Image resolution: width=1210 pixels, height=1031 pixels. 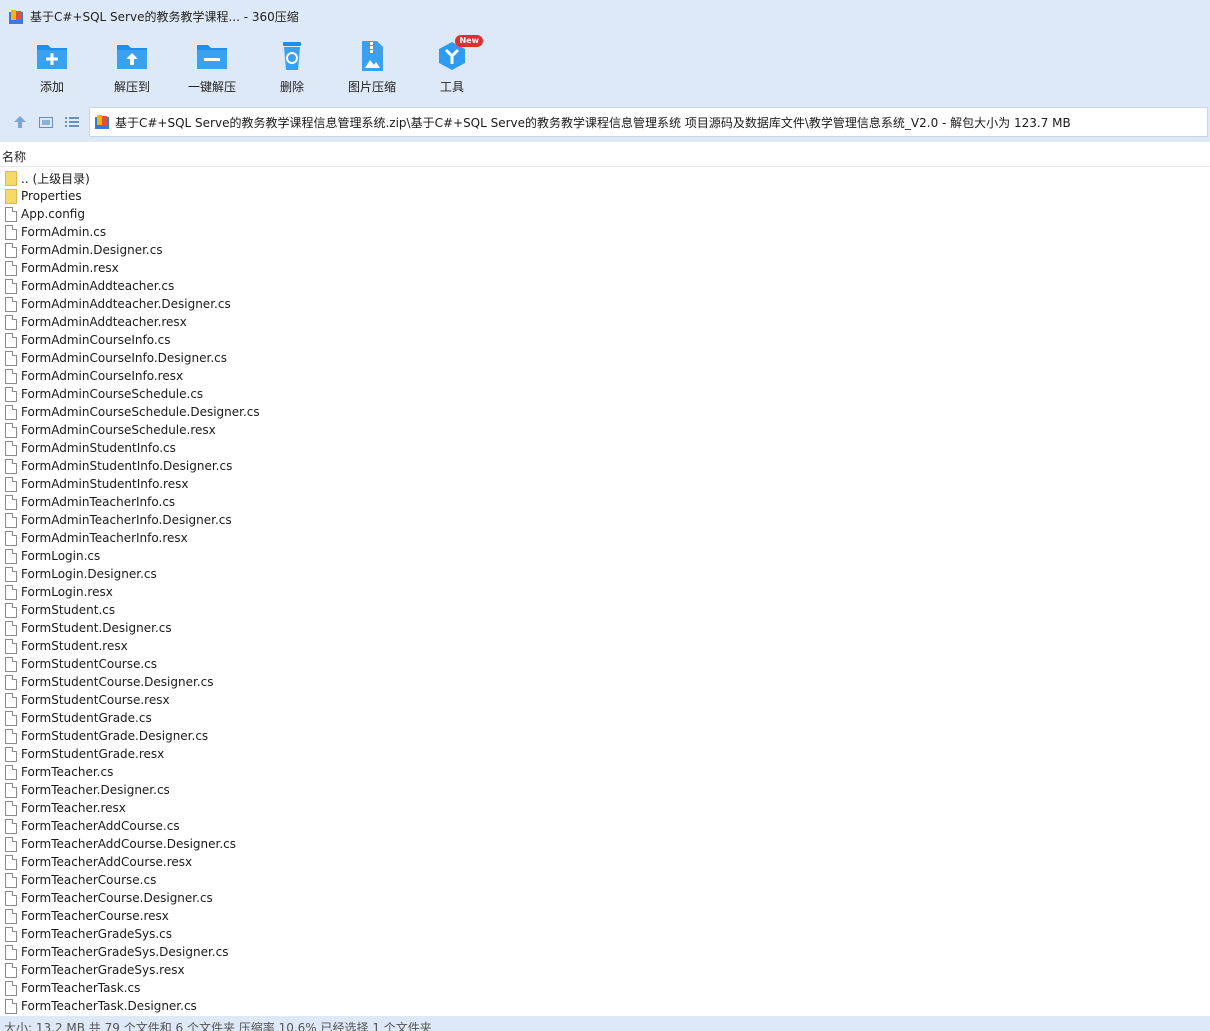 What do you see at coordinates (96, 340) in the screenshot?
I see `list-item-name: FormAdminCourseInfo.cs` at bounding box center [96, 340].